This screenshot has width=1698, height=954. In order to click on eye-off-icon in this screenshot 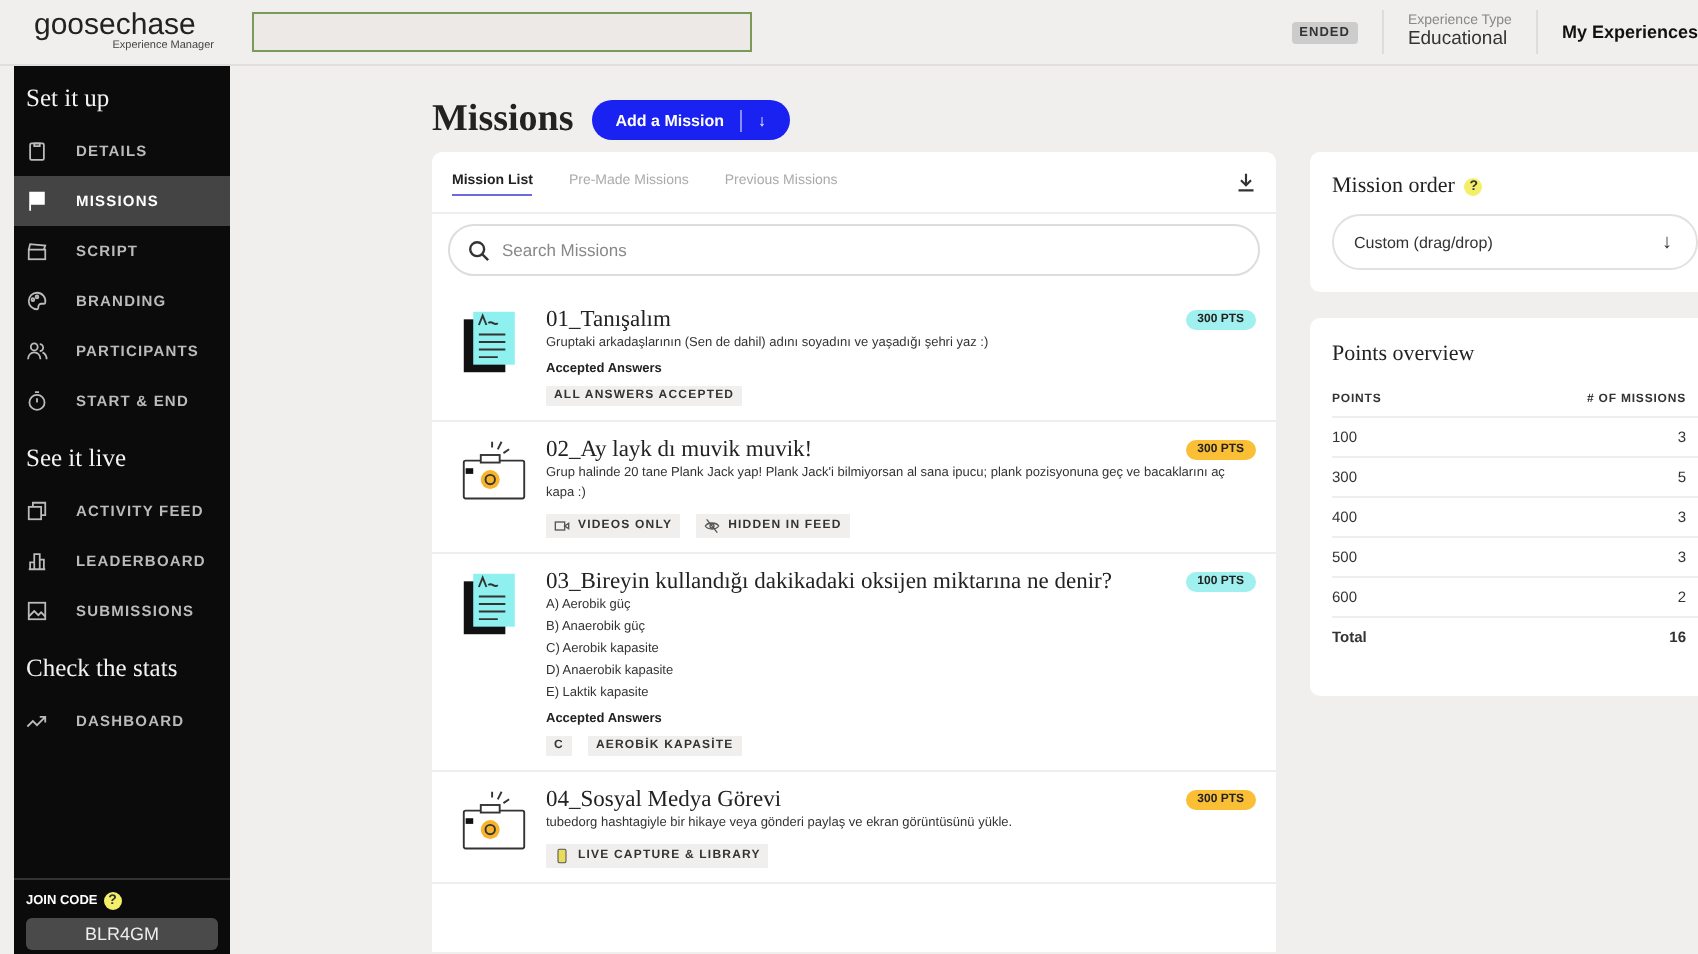, I will do `click(712, 526)`.